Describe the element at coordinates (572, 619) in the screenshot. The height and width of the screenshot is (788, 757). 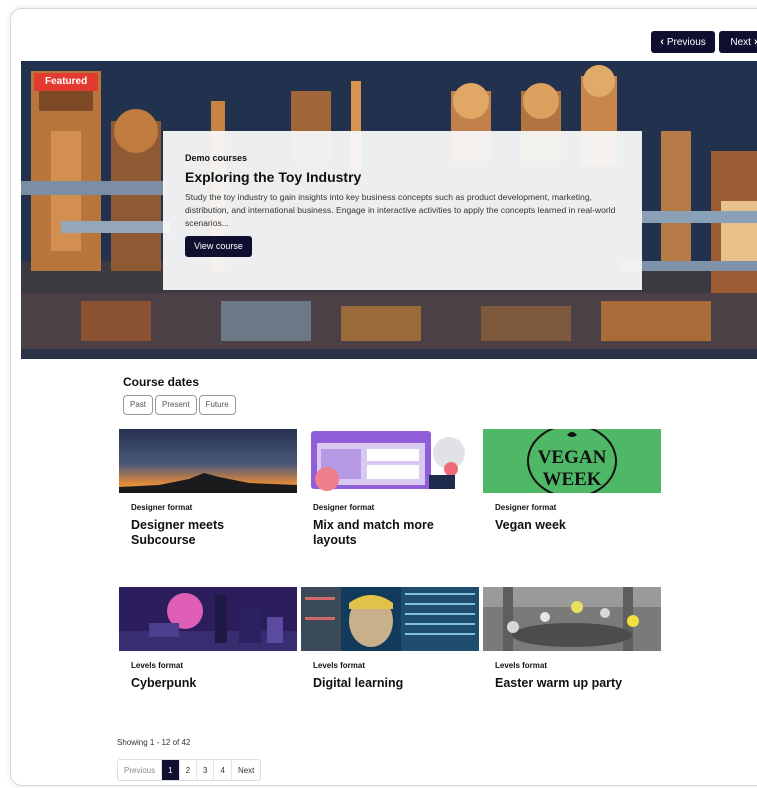
I see `course-image-easter` at that location.